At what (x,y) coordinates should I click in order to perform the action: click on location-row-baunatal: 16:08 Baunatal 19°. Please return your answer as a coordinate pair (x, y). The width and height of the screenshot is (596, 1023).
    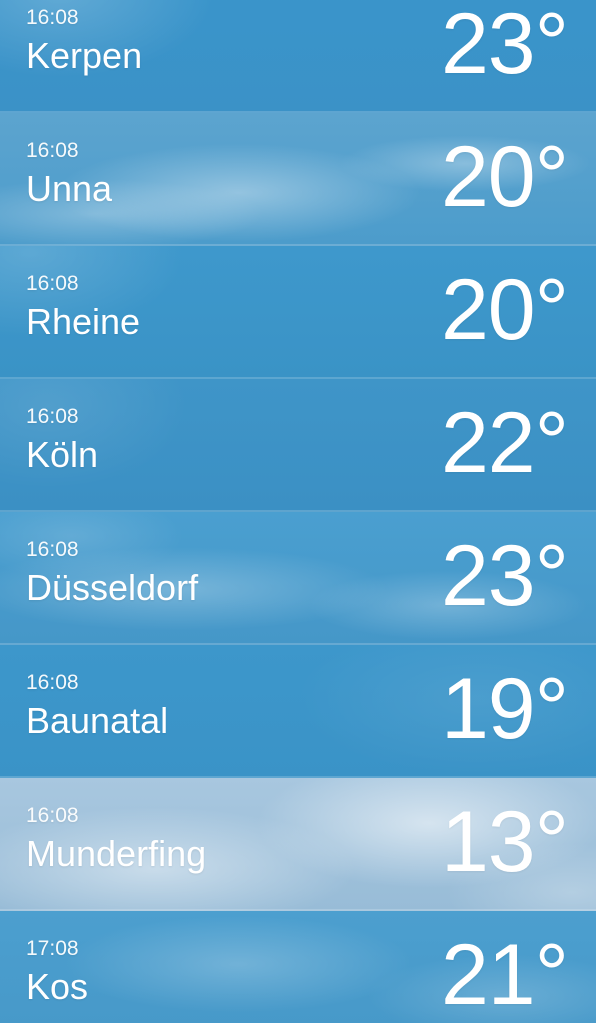
    Looking at the image, I should click on (298, 711).